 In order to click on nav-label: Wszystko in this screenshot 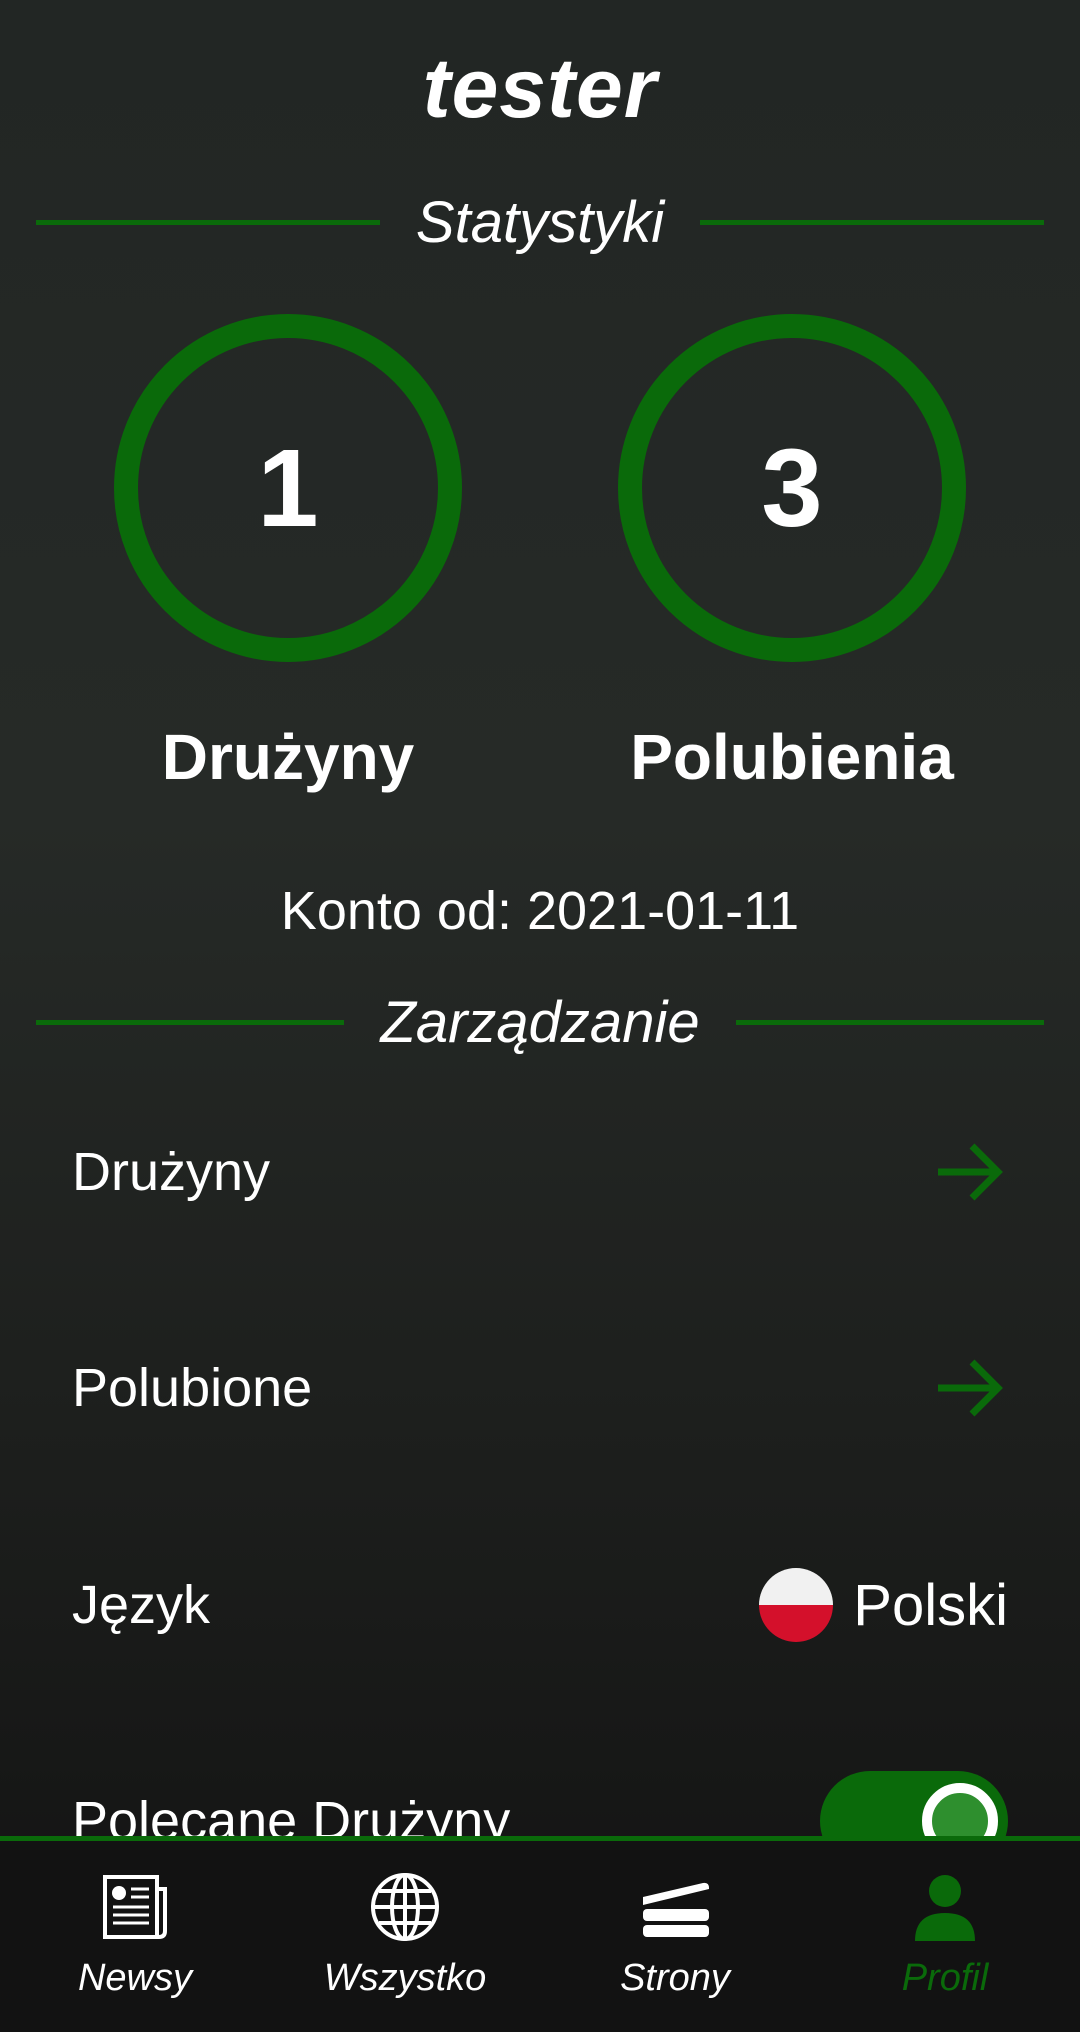, I will do `click(405, 1978)`.